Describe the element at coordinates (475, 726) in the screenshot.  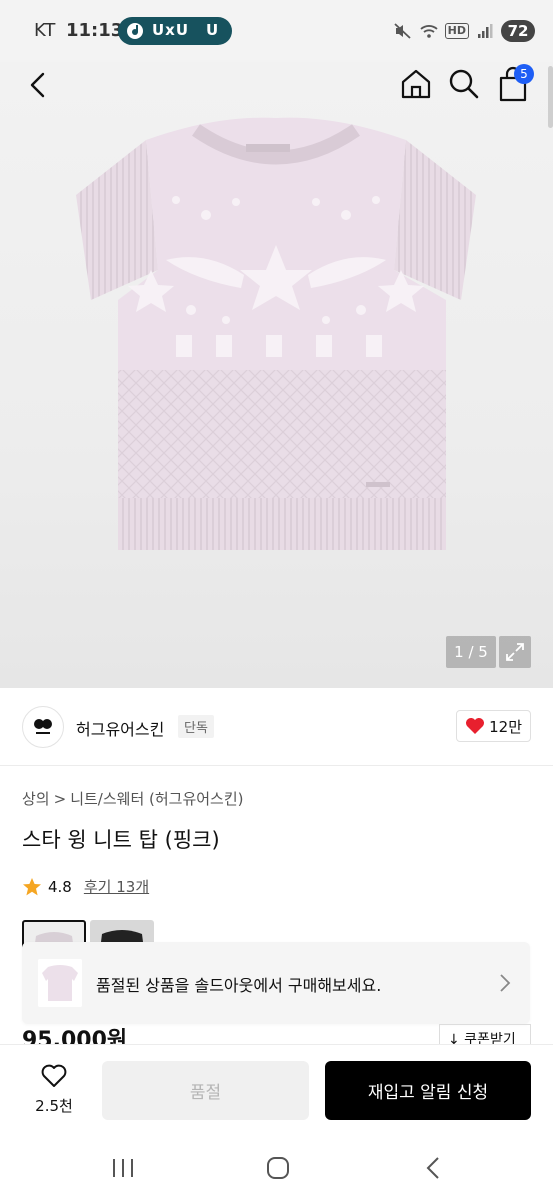
I see `heart-filled-icon` at that location.